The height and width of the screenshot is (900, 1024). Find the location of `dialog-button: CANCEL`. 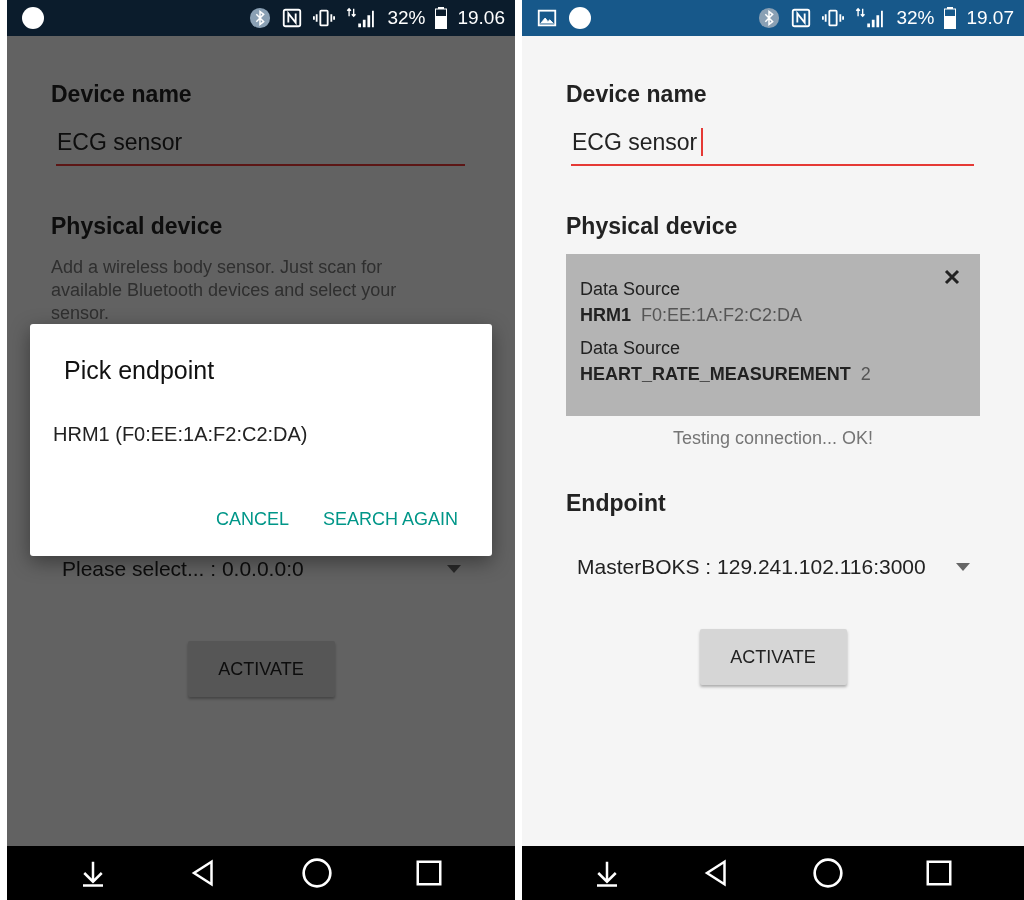

dialog-button: CANCEL is located at coordinates (252, 519).